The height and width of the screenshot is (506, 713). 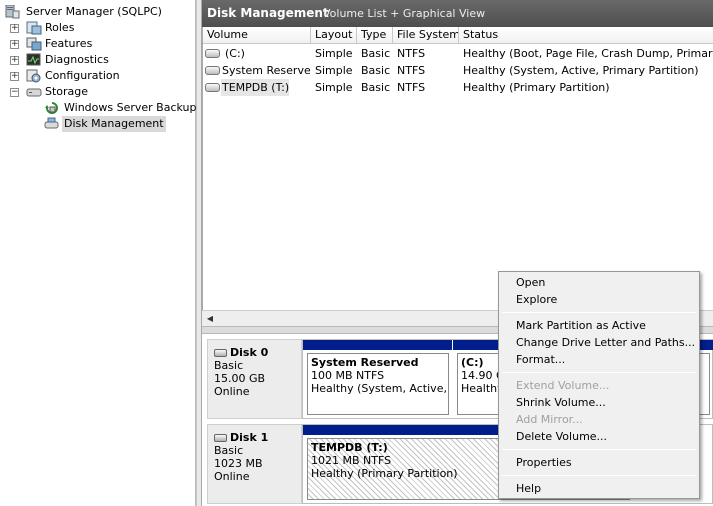 I want to click on tree-item-disk-management: Disk Management, so click(x=119, y=124).